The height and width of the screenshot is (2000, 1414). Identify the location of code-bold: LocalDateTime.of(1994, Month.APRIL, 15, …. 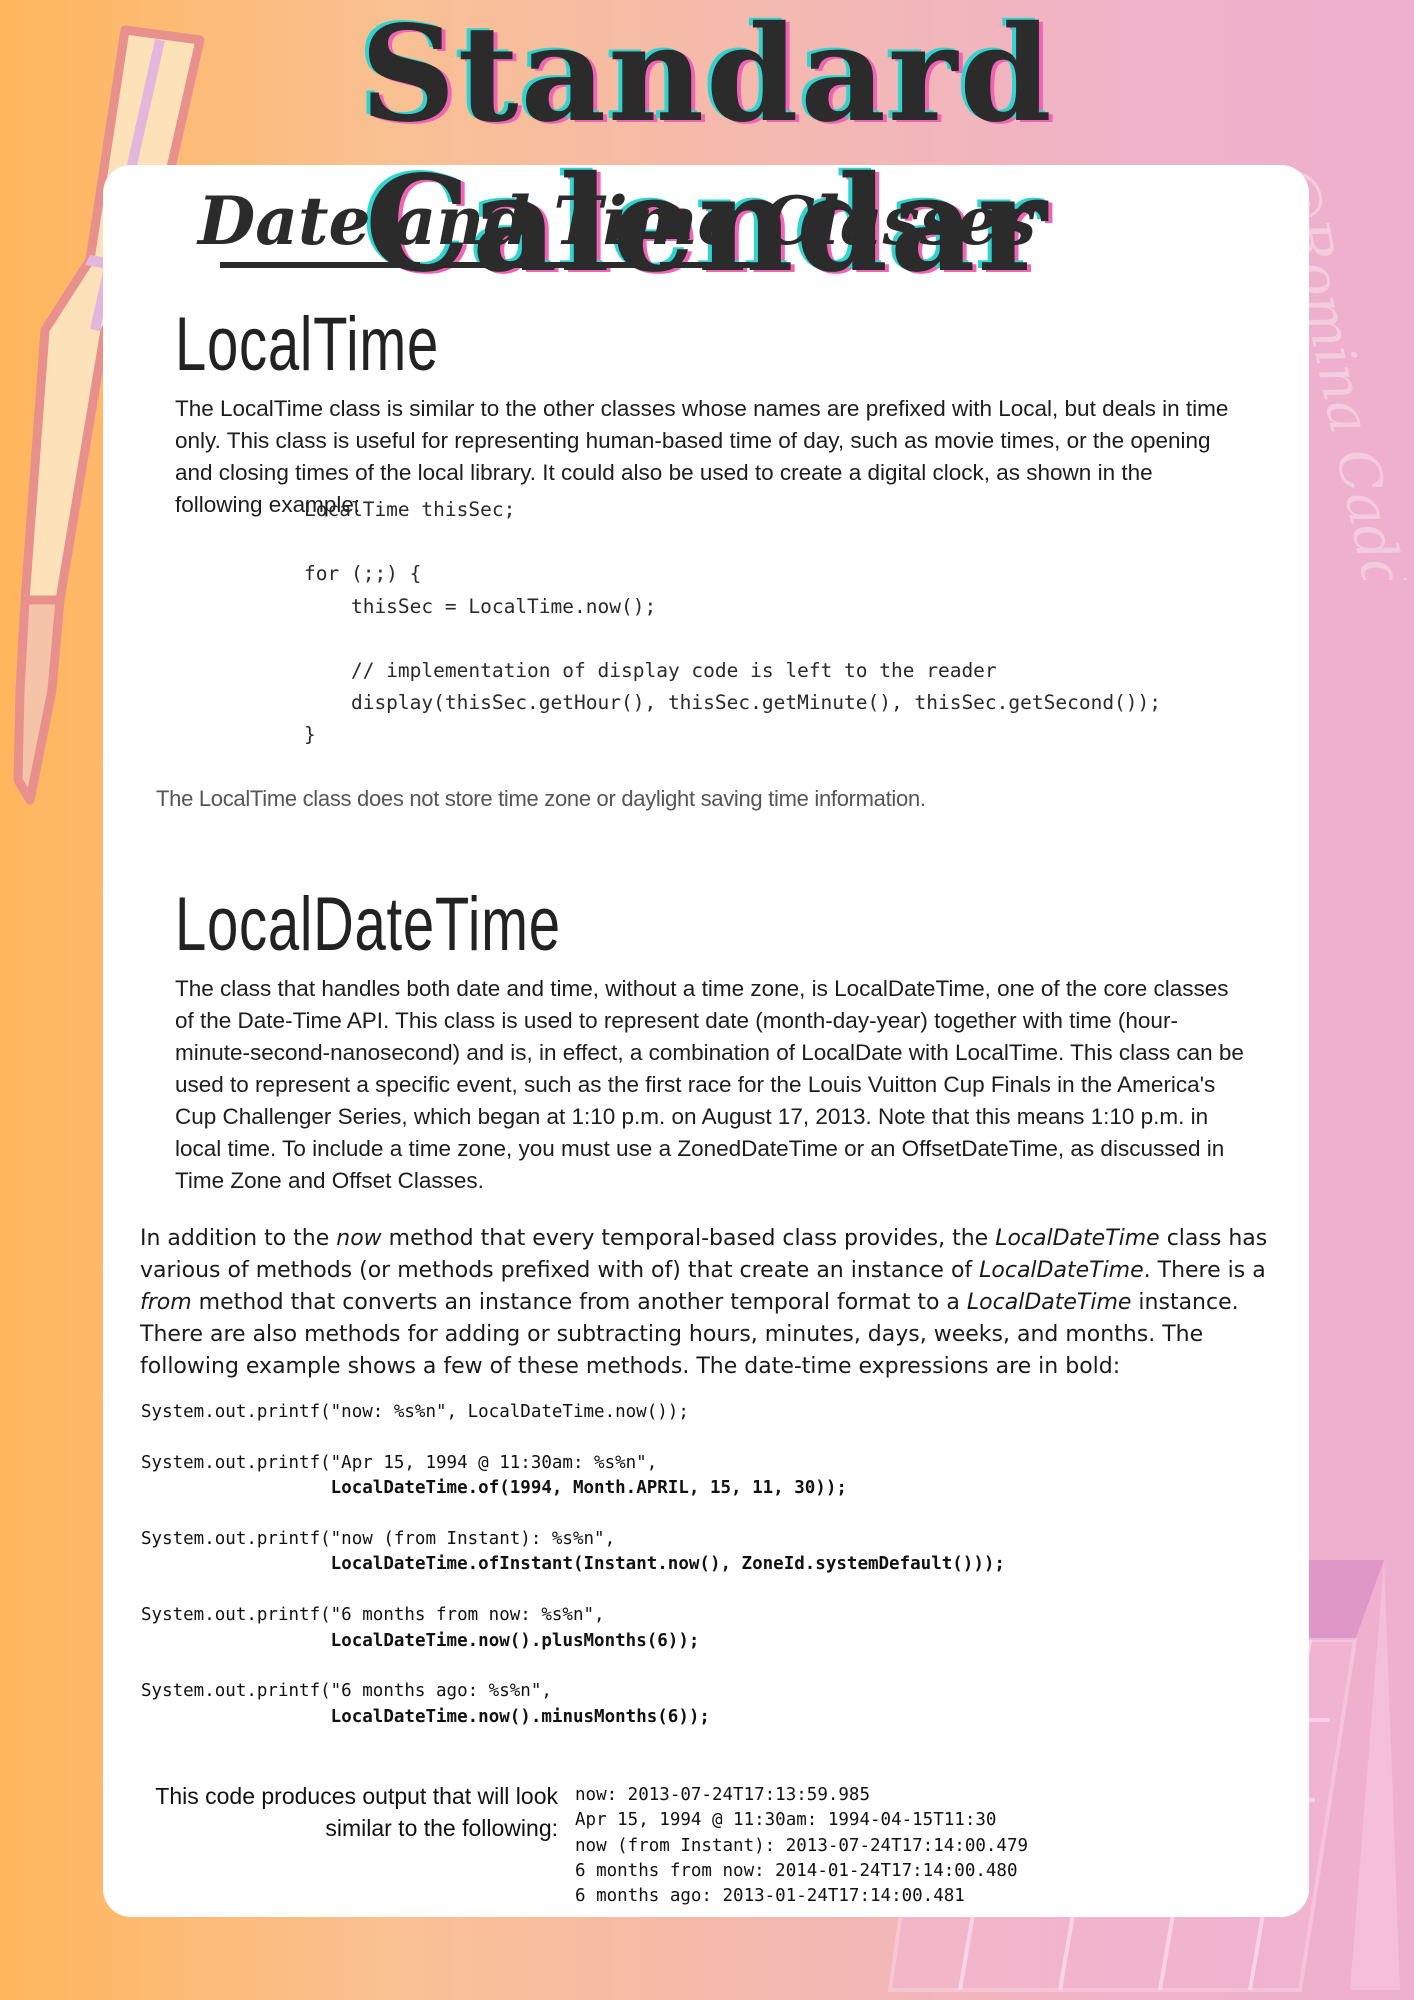
(588, 1488).